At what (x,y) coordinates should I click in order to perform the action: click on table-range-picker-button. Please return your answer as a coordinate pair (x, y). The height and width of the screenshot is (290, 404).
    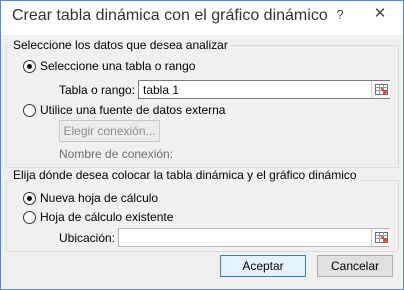
    Looking at the image, I should click on (380, 89).